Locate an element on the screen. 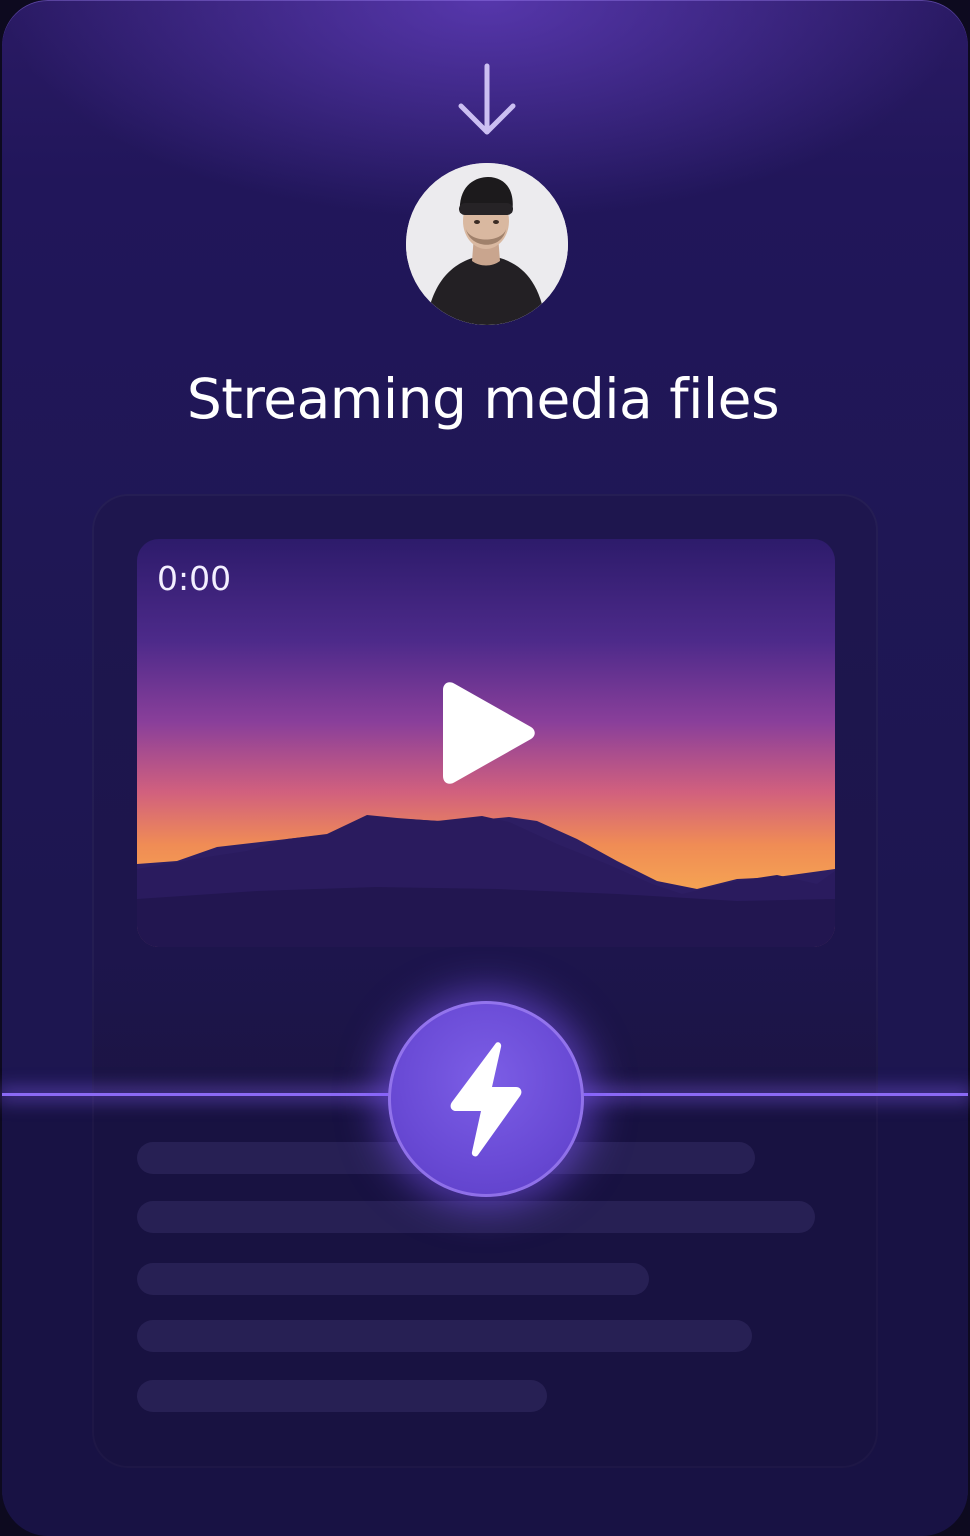  lightning-button is located at coordinates (486, 1099).